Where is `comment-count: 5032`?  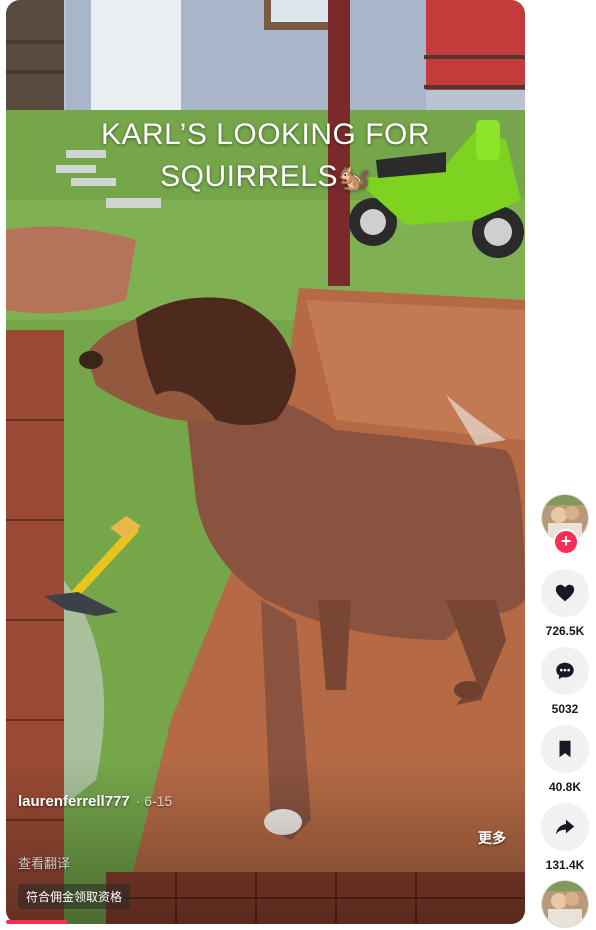 comment-count: 5032 is located at coordinates (565, 709).